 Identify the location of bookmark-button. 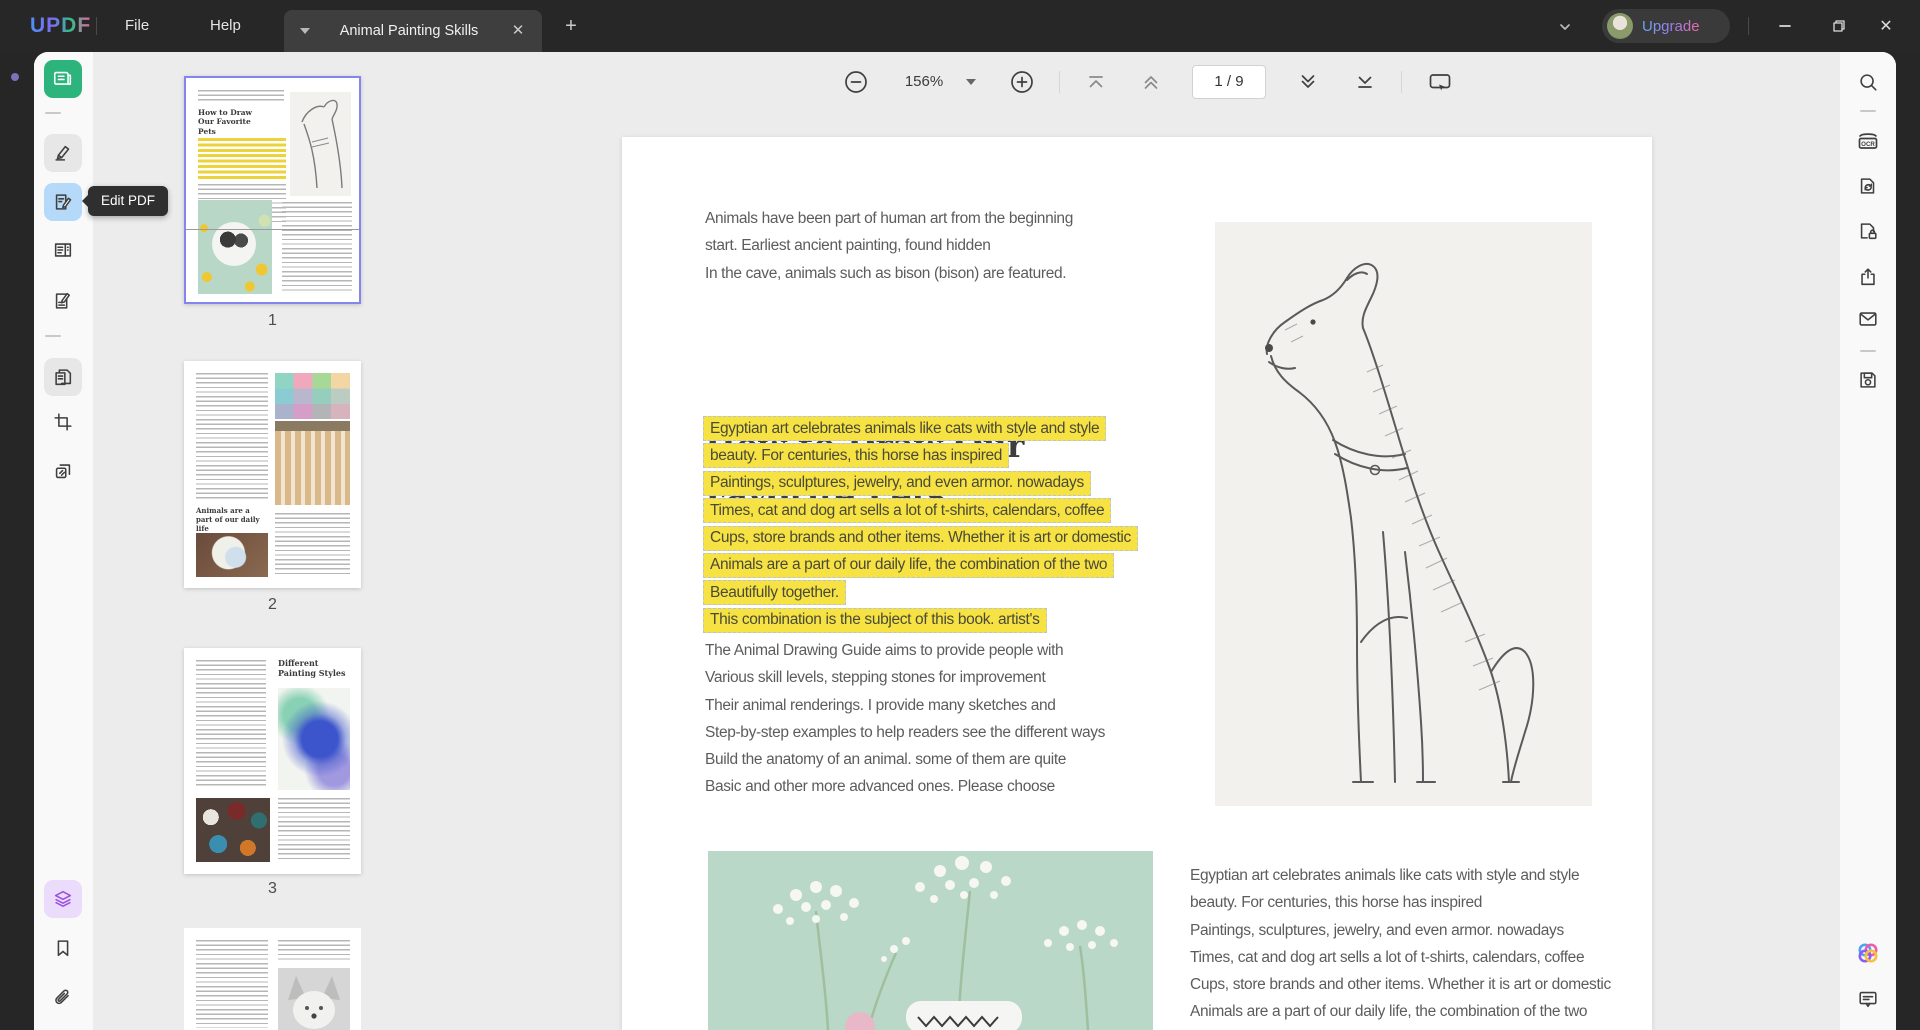
(63, 948).